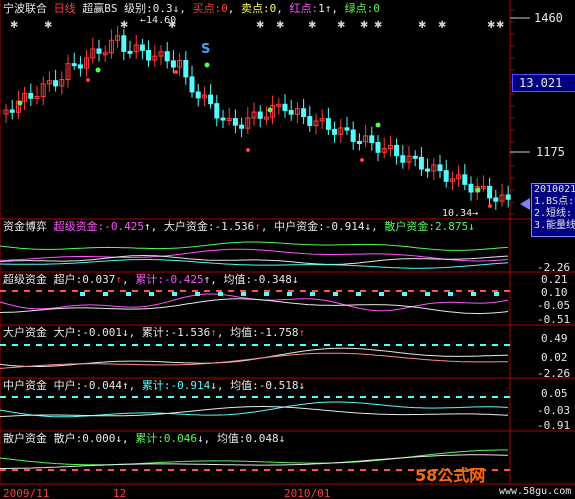 The width and height of the screenshot is (575, 499). I want to click on panel-retail-title: 散户资金, so click(25, 438).